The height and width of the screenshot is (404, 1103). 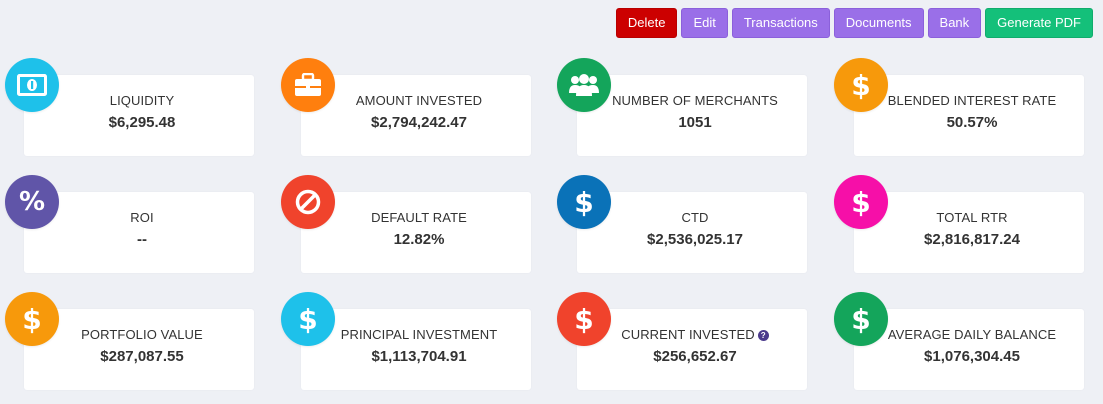 What do you see at coordinates (763, 335) in the screenshot?
I see `help-icon: ?` at bounding box center [763, 335].